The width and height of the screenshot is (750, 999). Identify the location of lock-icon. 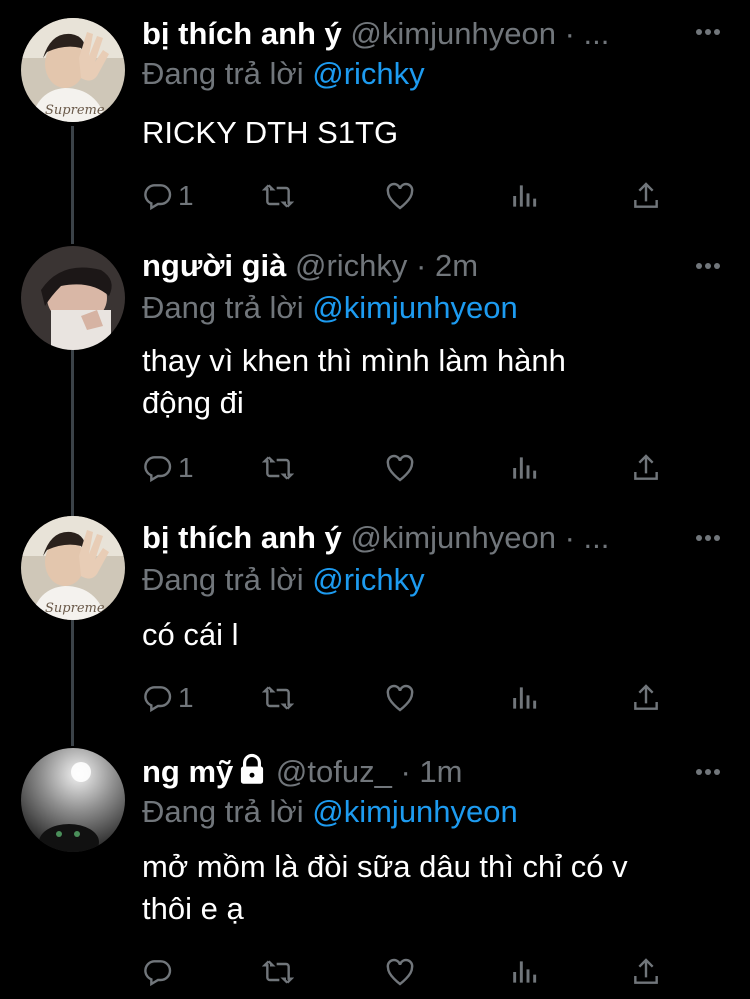
(252, 768).